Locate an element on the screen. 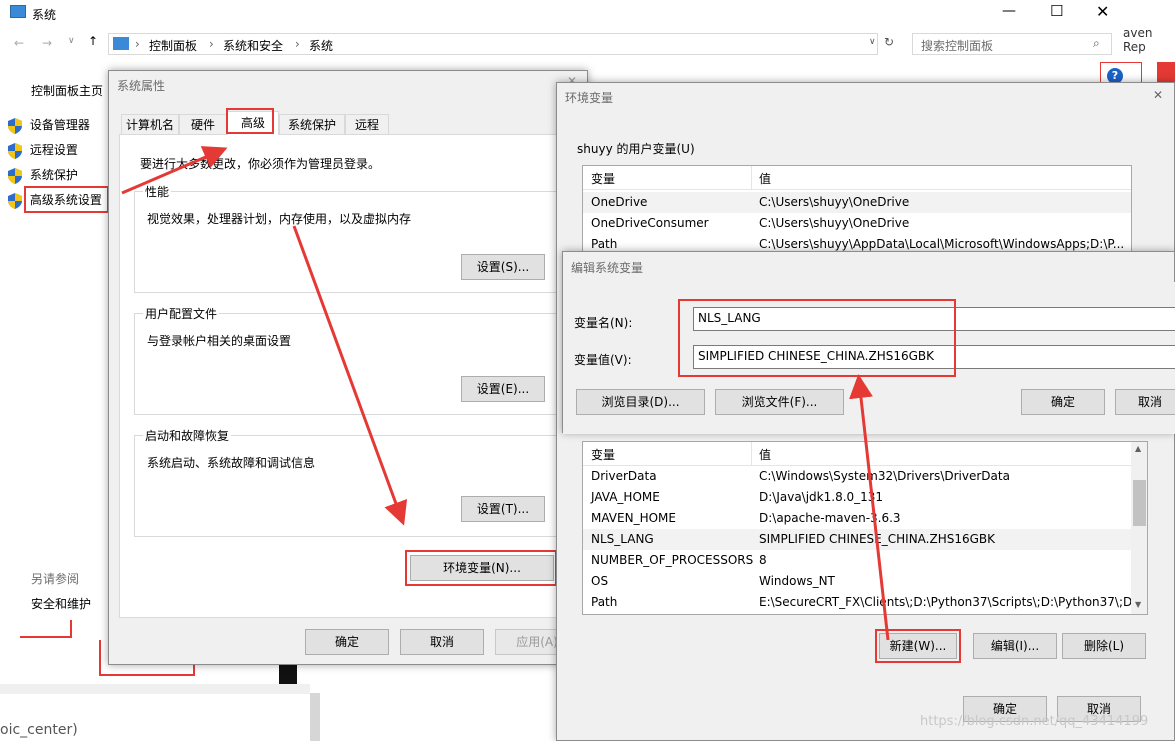 This screenshot has height=741, width=1175. arrow-to-env-button is located at coordinates (350, 375).